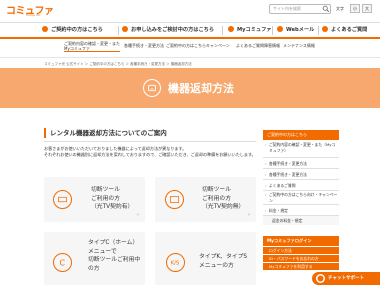 This screenshot has width=380, height=285. Describe the element at coordinates (355, 8) in the screenshot. I see `font-small-button: 小` at that location.